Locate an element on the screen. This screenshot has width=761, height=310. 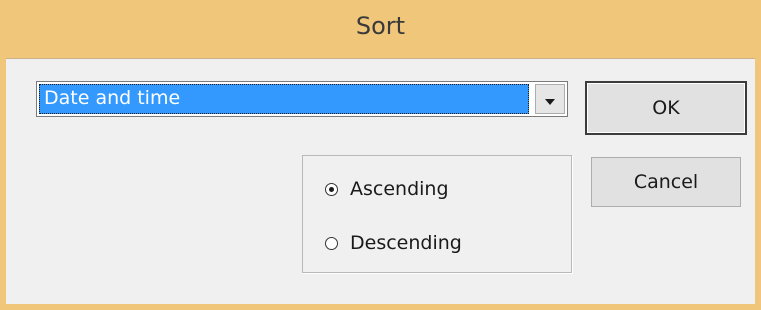
radio-checked-icon is located at coordinates (331, 189).